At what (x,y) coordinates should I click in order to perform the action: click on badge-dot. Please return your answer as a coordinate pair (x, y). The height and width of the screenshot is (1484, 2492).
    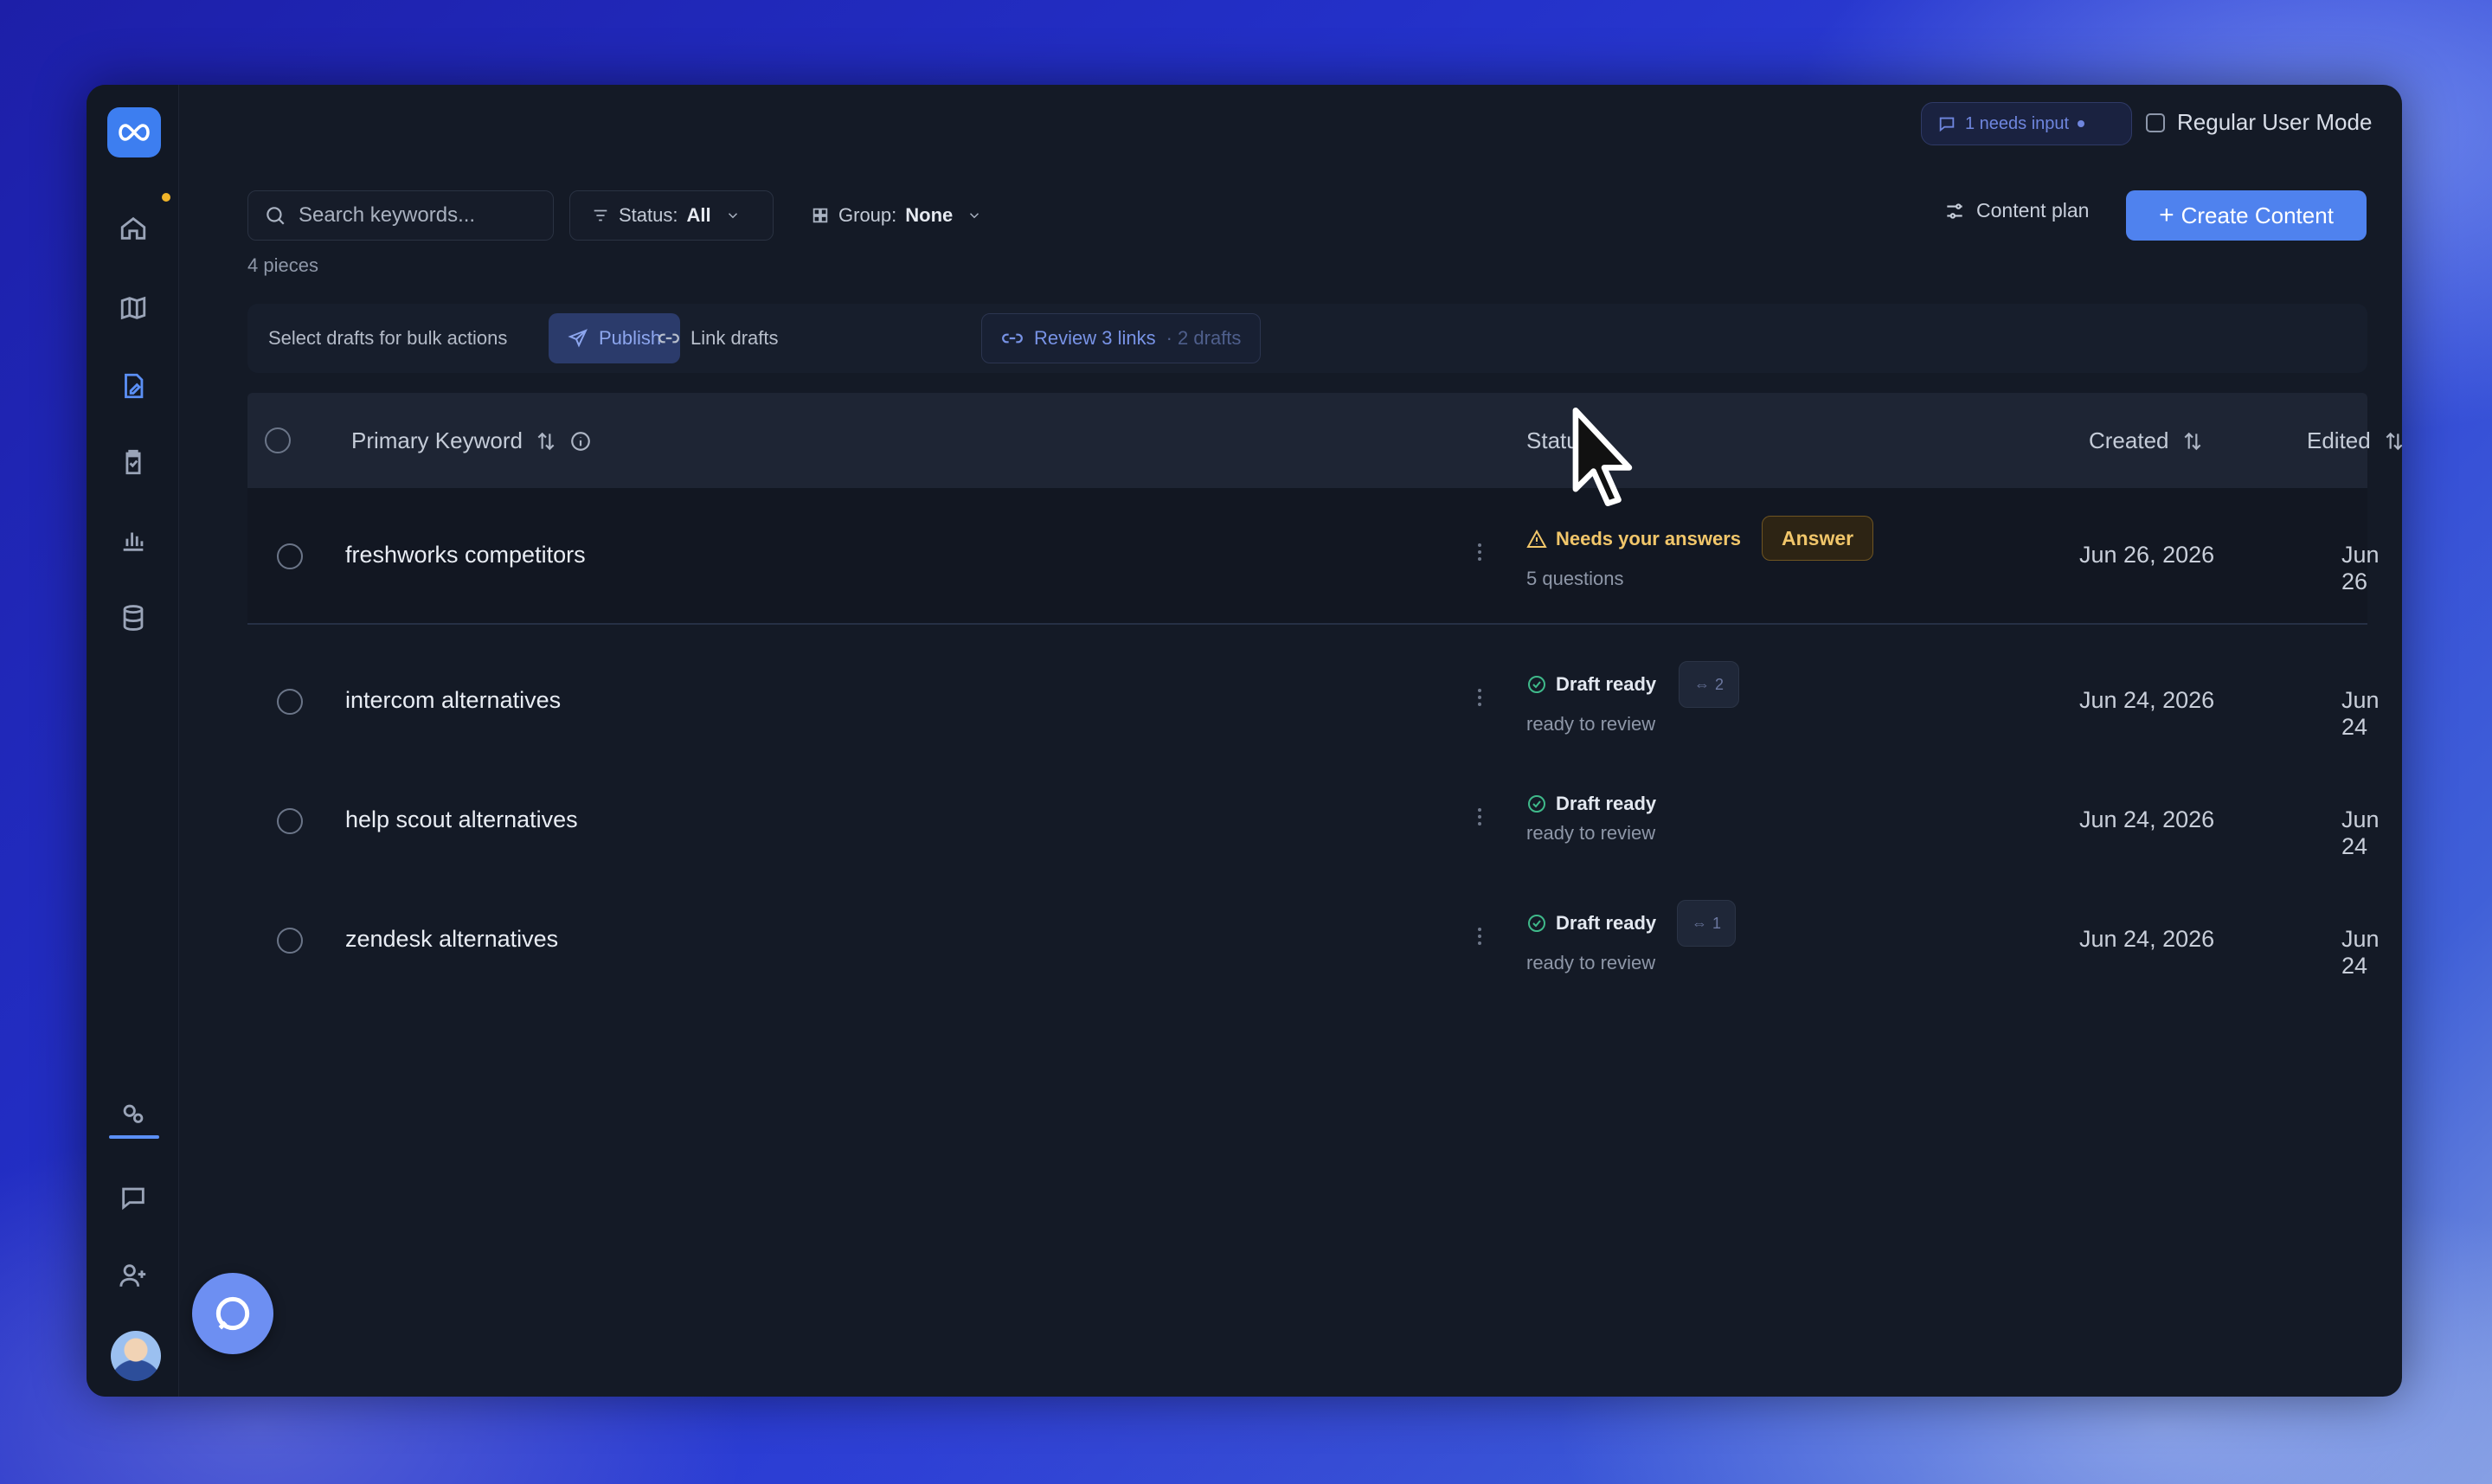
    Looking at the image, I should click on (2081, 124).